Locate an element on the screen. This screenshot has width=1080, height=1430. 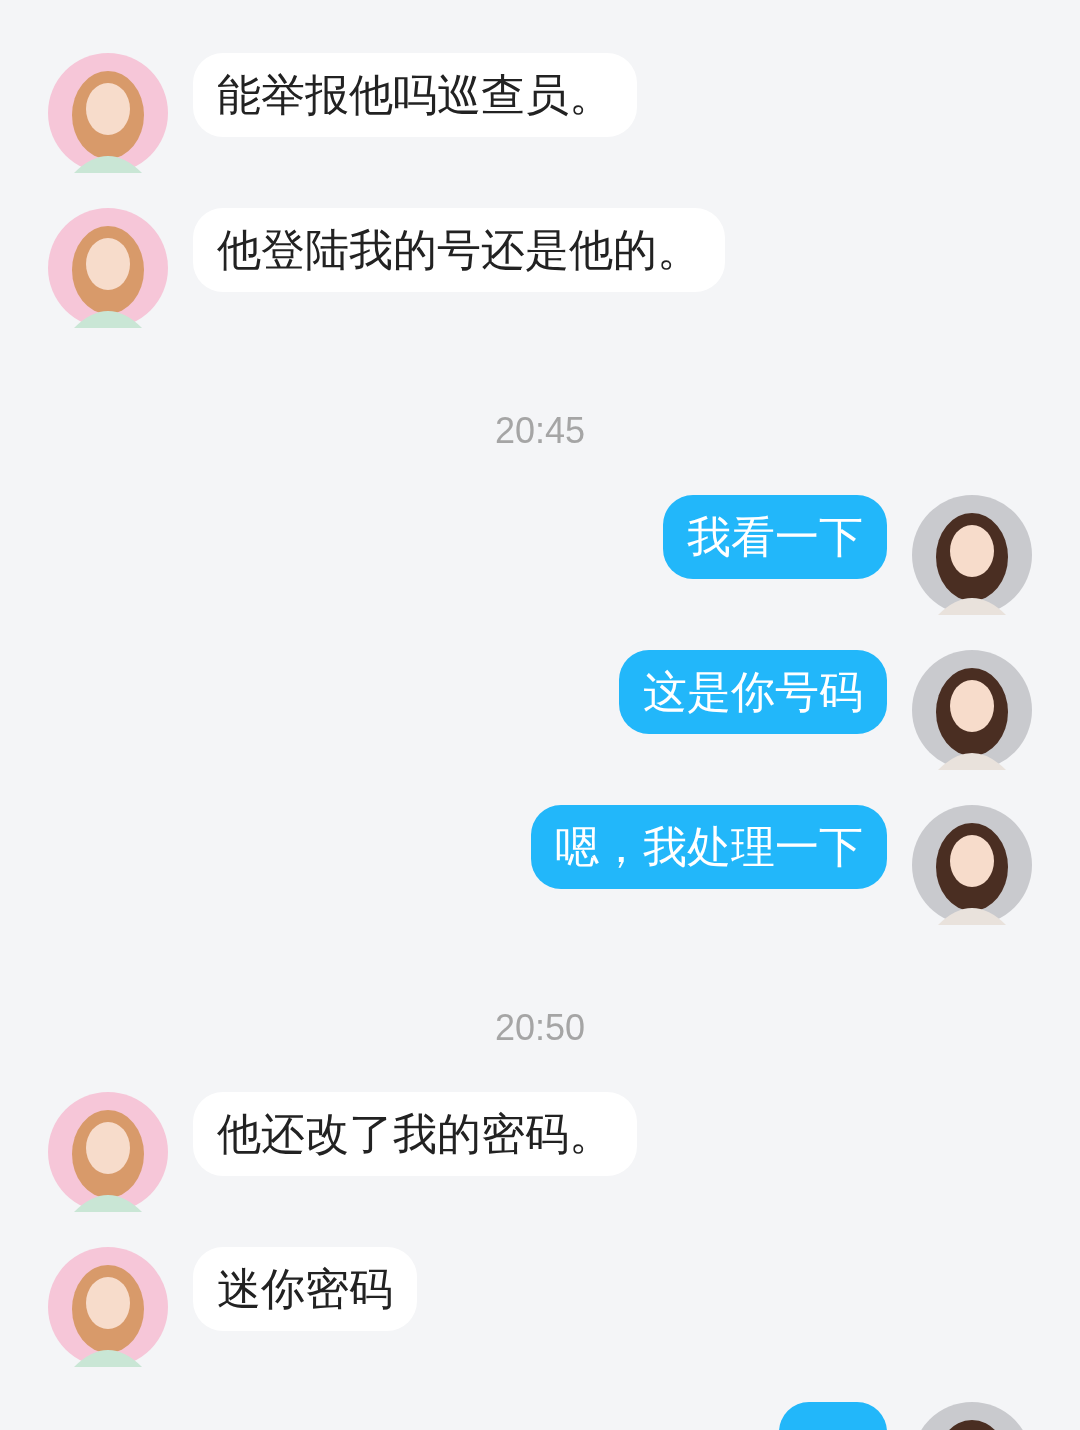
timestamp: 20:45 is located at coordinates (540, 431).